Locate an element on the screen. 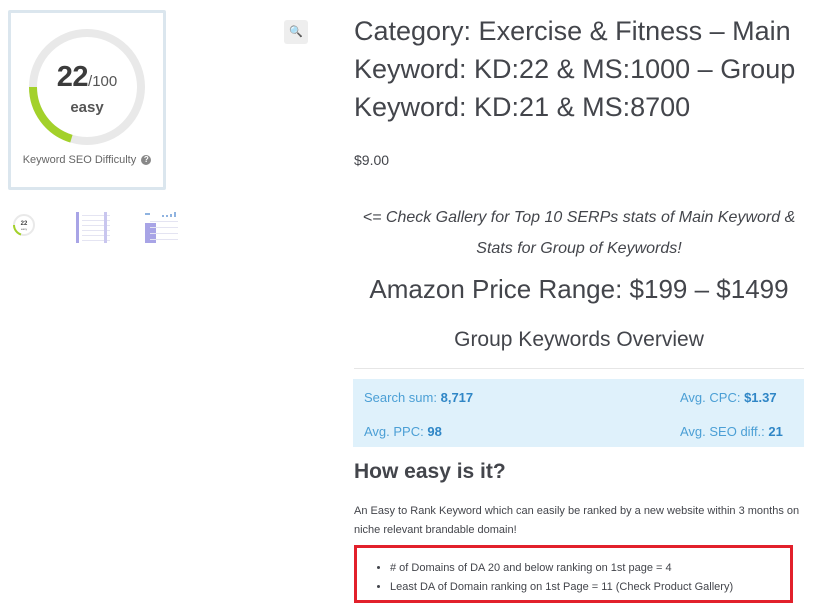  stat-avg-ppc-label: Avg. PPC: is located at coordinates (394, 431).